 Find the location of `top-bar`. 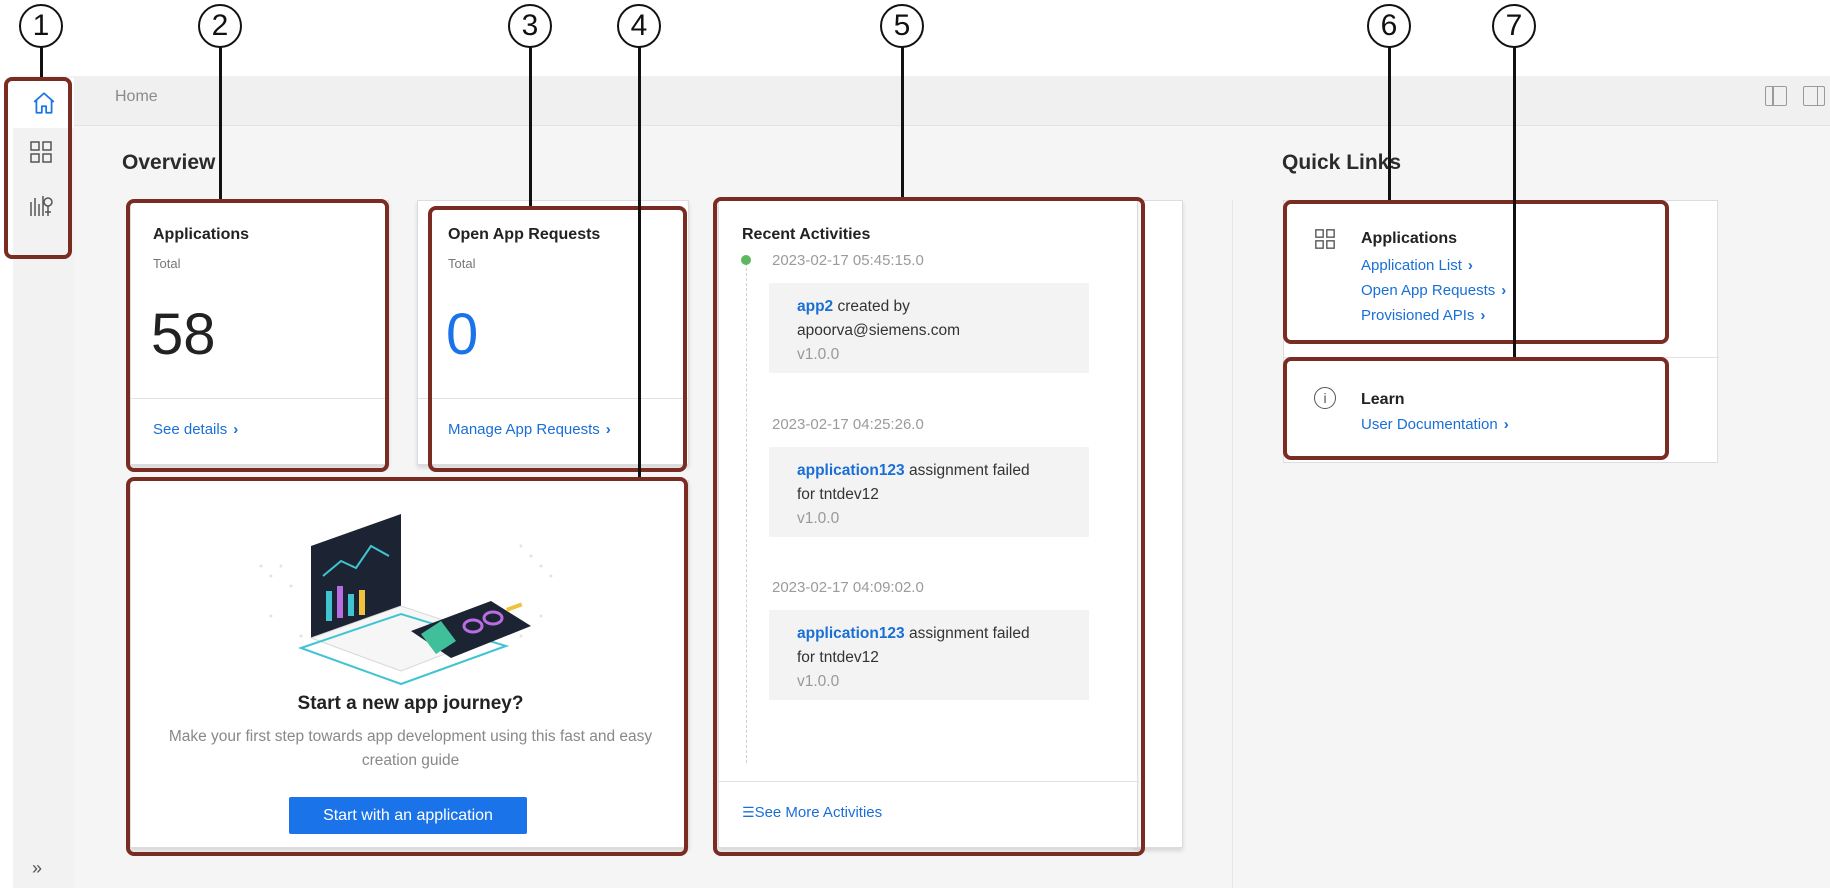

top-bar is located at coordinates (952, 101).